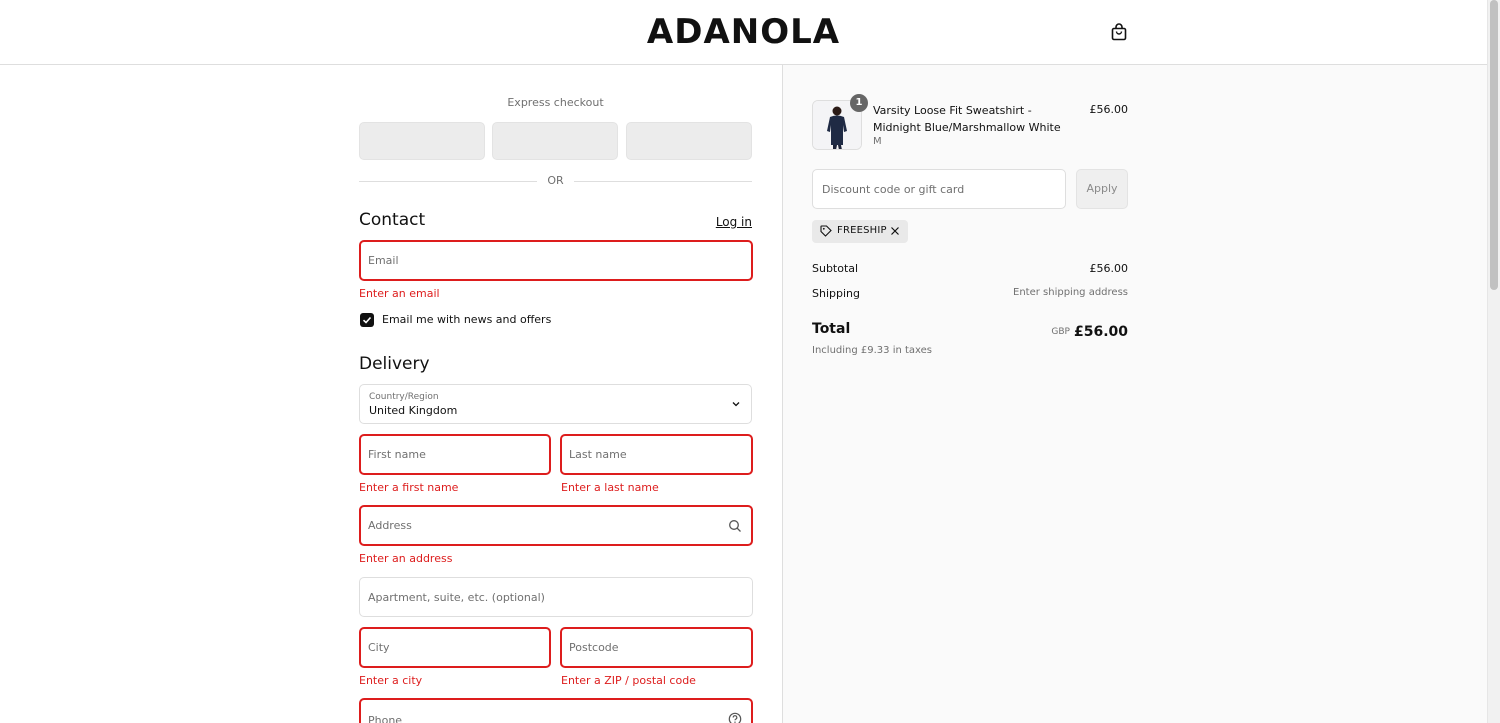  What do you see at coordinates (442, 454) in the screenshot?
I see `first-name-input` at bounding box center [442, 454].